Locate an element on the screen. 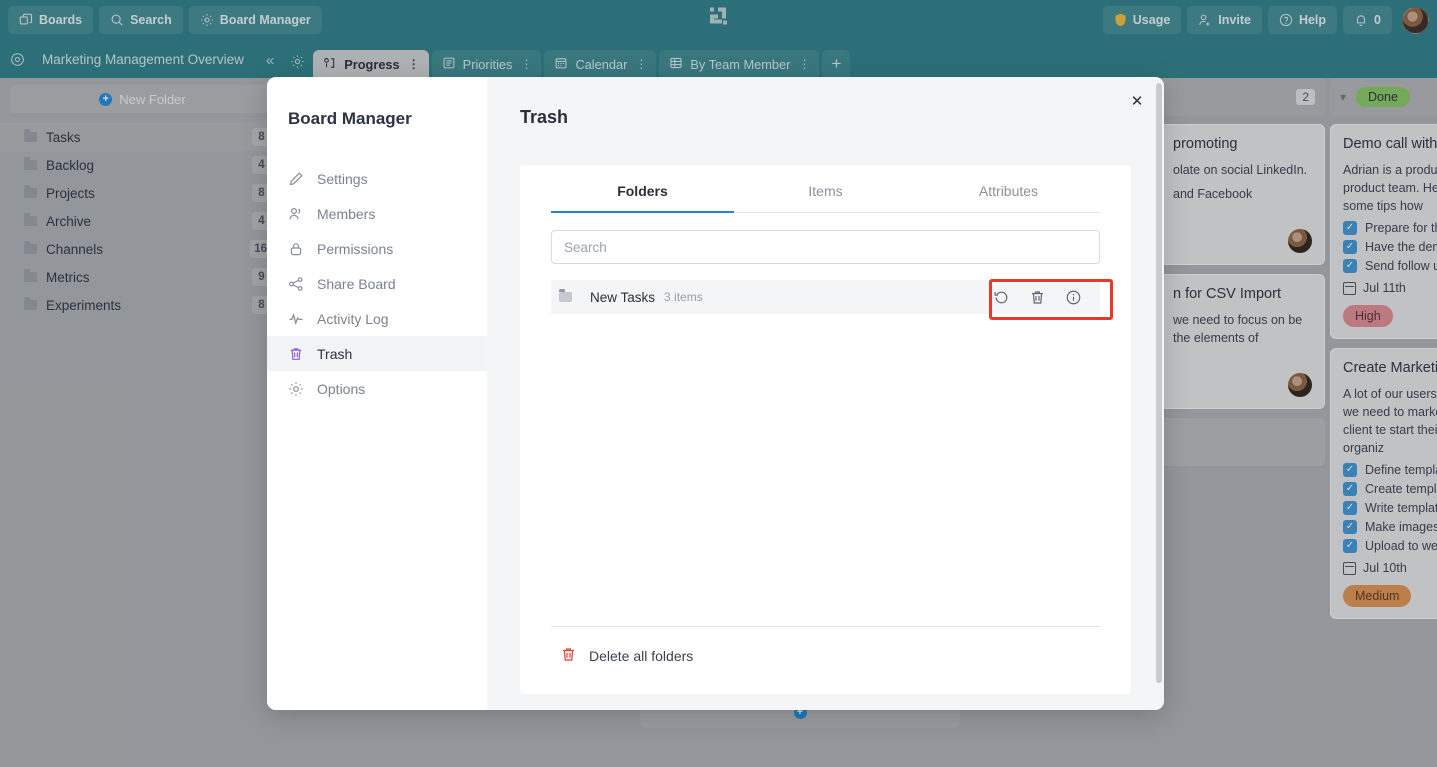  modal-nav-permissions: Permissions is located at coordinates (377, 248).